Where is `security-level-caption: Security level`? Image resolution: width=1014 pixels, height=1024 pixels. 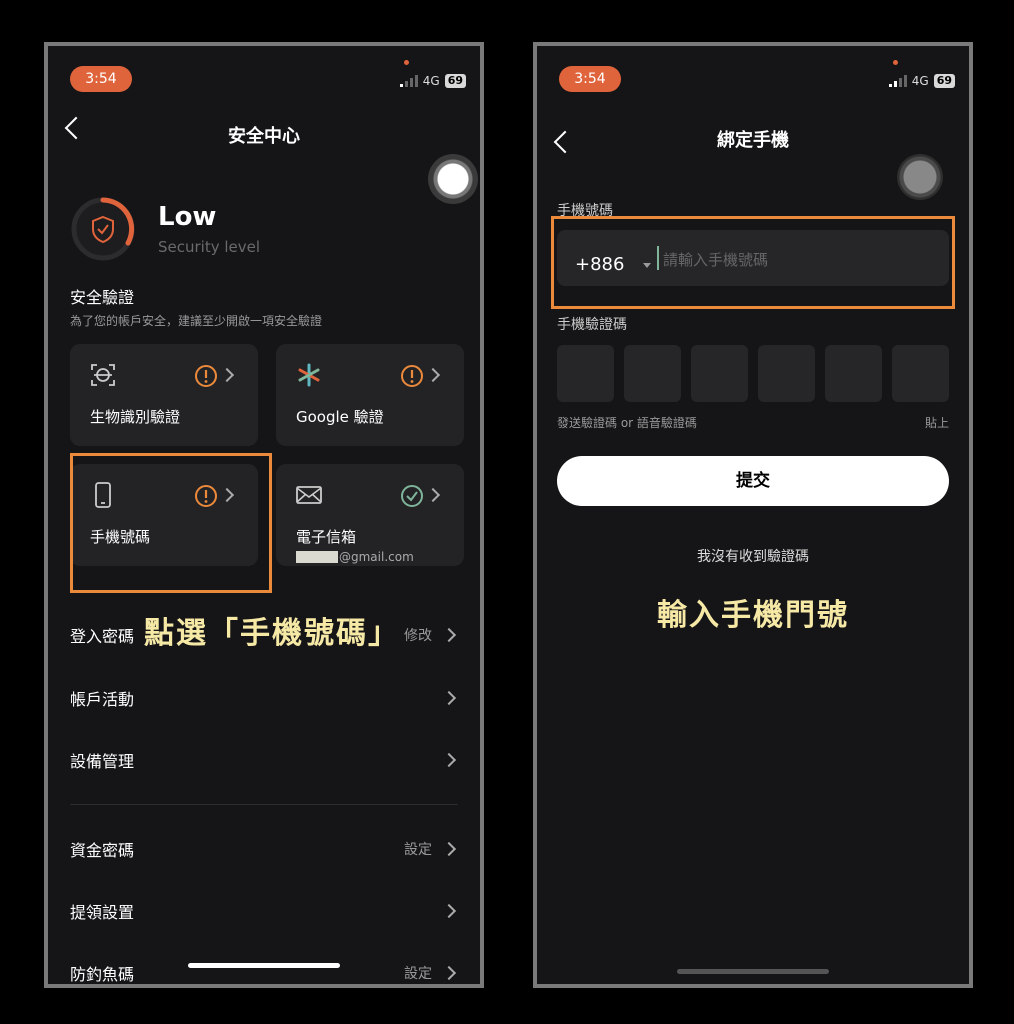
security-level-caption: Security level is located at coordinates (209, 247).